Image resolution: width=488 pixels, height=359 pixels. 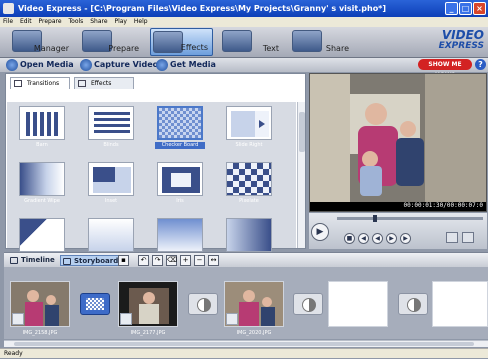 What do you see at coordinates (14, 260) in the screenshot?
I see `timeline-icon` at bounding box center [14, 260].